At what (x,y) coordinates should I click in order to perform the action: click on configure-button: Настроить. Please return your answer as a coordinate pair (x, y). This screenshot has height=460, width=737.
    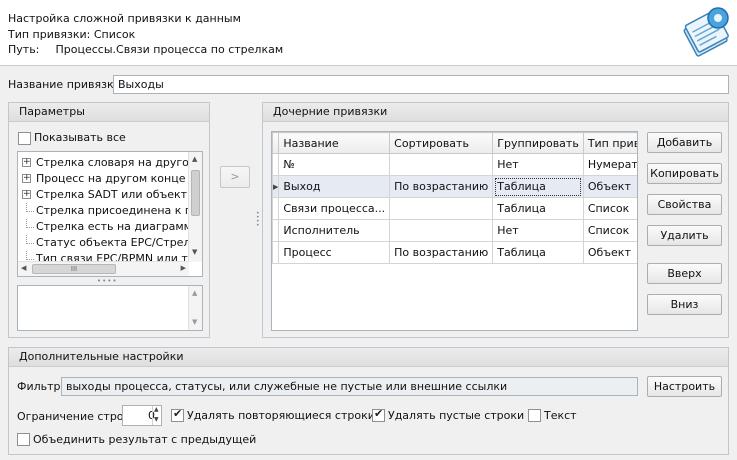
    Looking at the image, I should click on (684, 386).